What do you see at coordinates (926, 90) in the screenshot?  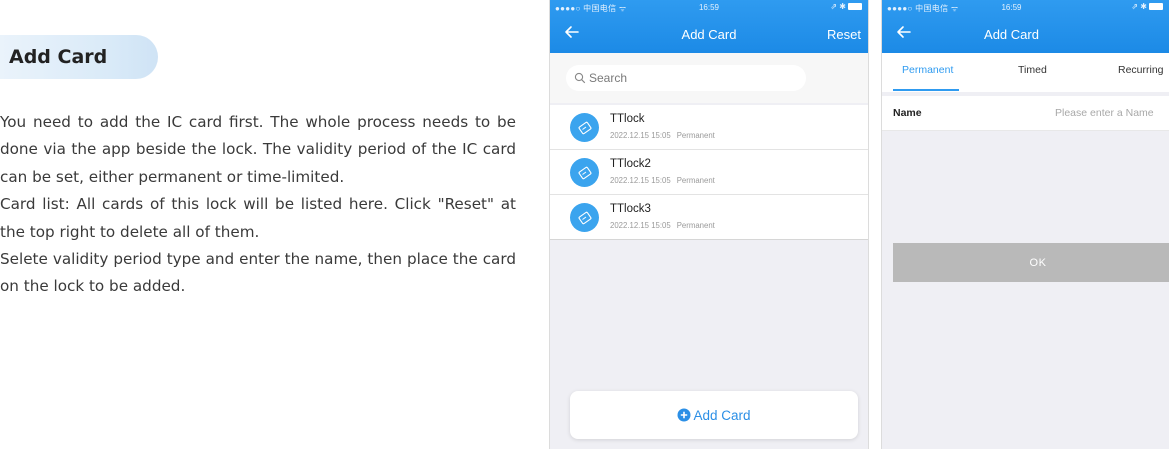 I see `active-tab-indicator` at bounding box center [926, 90].